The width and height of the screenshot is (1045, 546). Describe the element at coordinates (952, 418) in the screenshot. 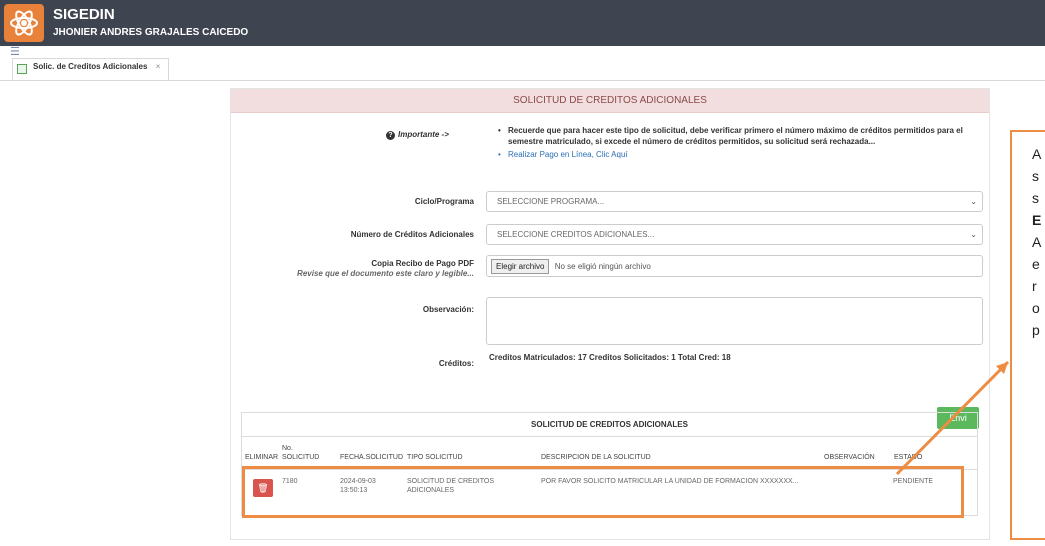

I see `callout-arrow` at that location.